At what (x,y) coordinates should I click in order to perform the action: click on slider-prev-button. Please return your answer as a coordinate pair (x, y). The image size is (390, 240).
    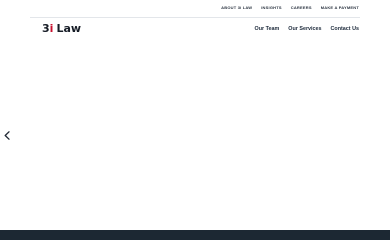
    Looking at the image, I should click on (7, 135).